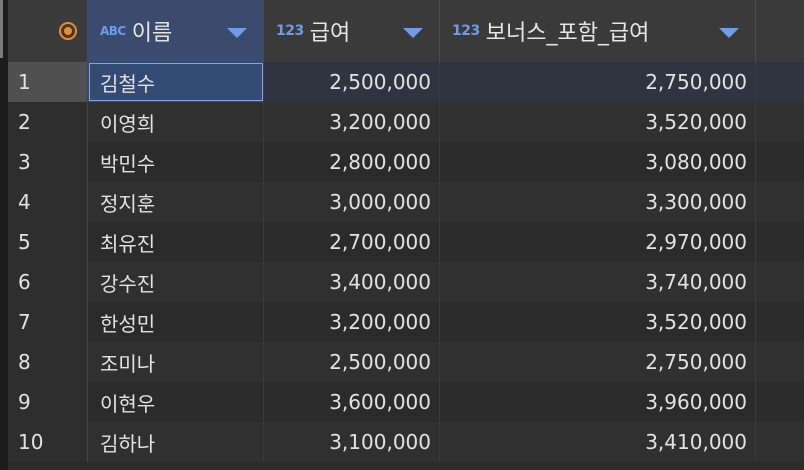  I want to click on column-header-salary: 123 급여, so click(352, 31).